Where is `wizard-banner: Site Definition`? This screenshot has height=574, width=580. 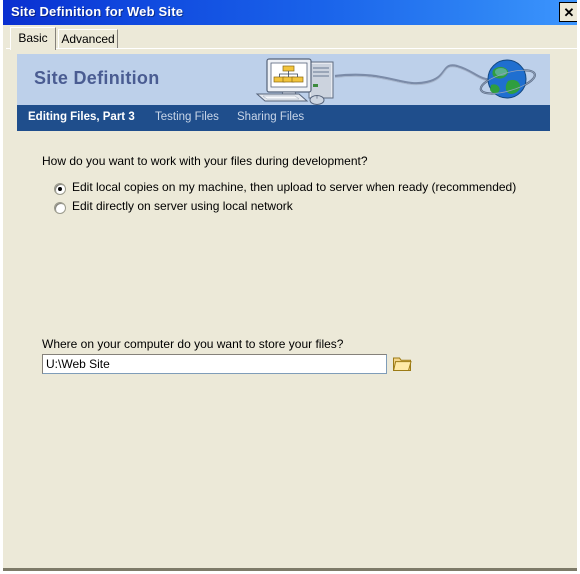
wizard-banner: Site Definition is located at coordinates (283, 79).